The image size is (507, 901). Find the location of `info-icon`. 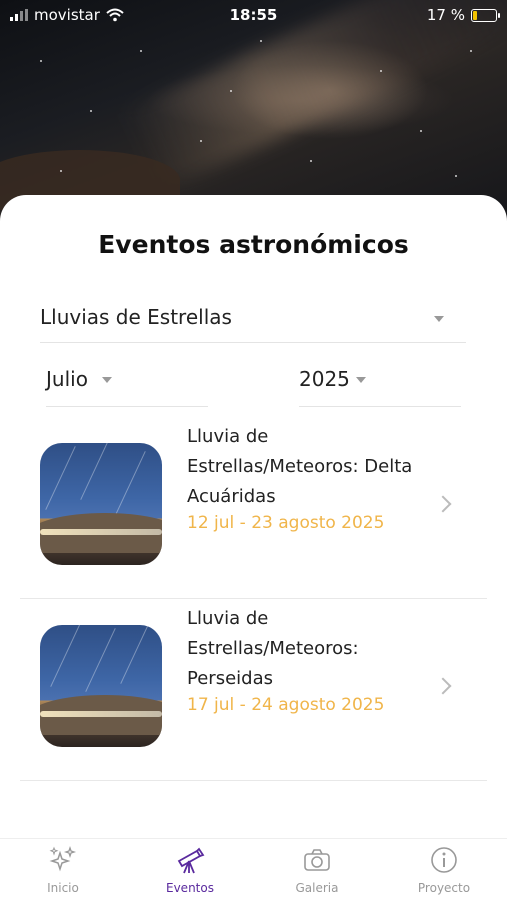

info-icon is located at coordinates (444, 860).